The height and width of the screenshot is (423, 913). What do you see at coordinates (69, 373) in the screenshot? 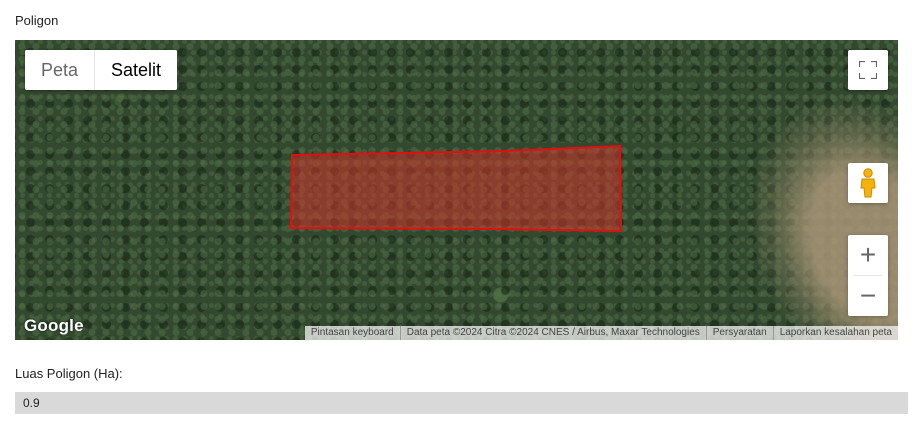
I see `area-label: Luas Poligon (Ha):` at bounding box center [69, 373].